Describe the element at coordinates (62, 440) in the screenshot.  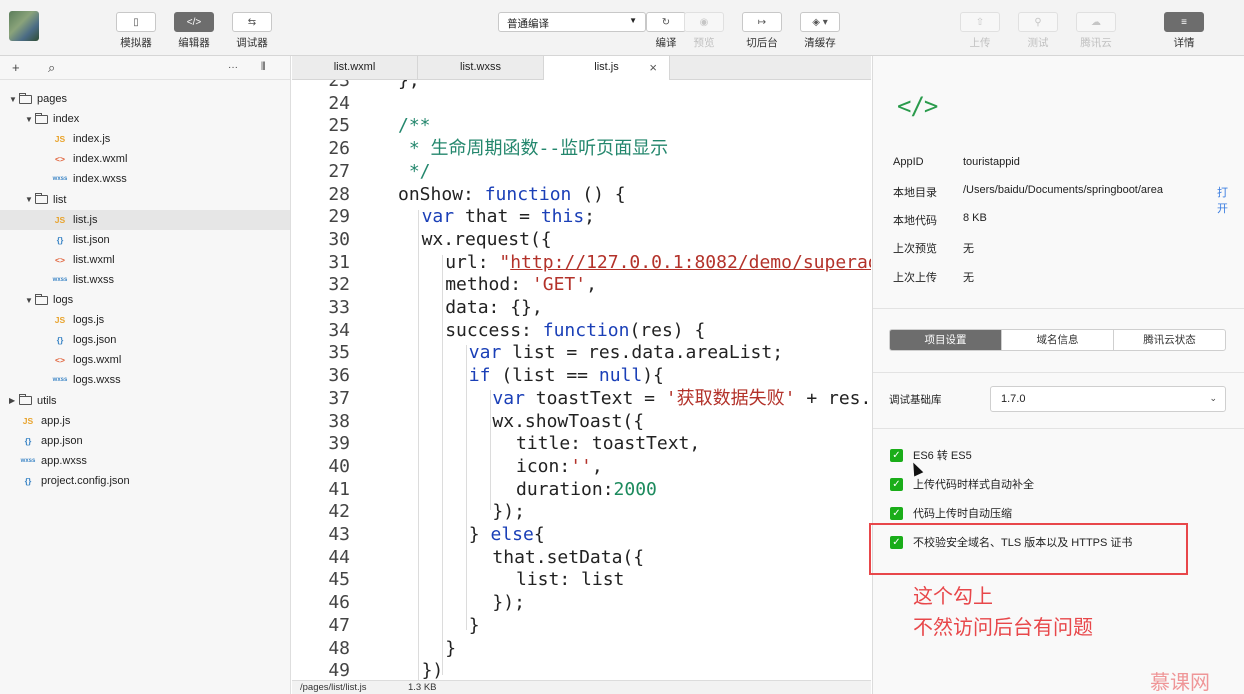
I see `tree-item-label: app.json` at that location.